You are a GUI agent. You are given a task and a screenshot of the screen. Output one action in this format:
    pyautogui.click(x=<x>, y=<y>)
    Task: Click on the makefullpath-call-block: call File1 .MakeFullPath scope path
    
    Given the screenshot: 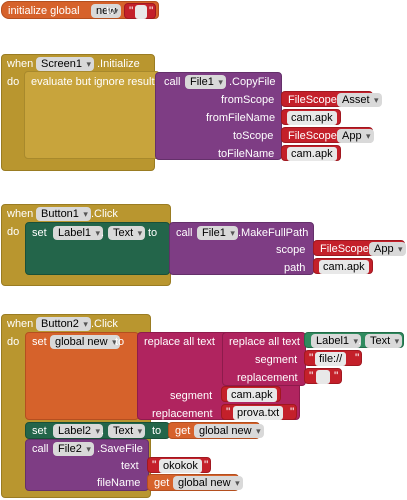 What is the action you would take?
    pyautogui.click(x=241, y=248)
    